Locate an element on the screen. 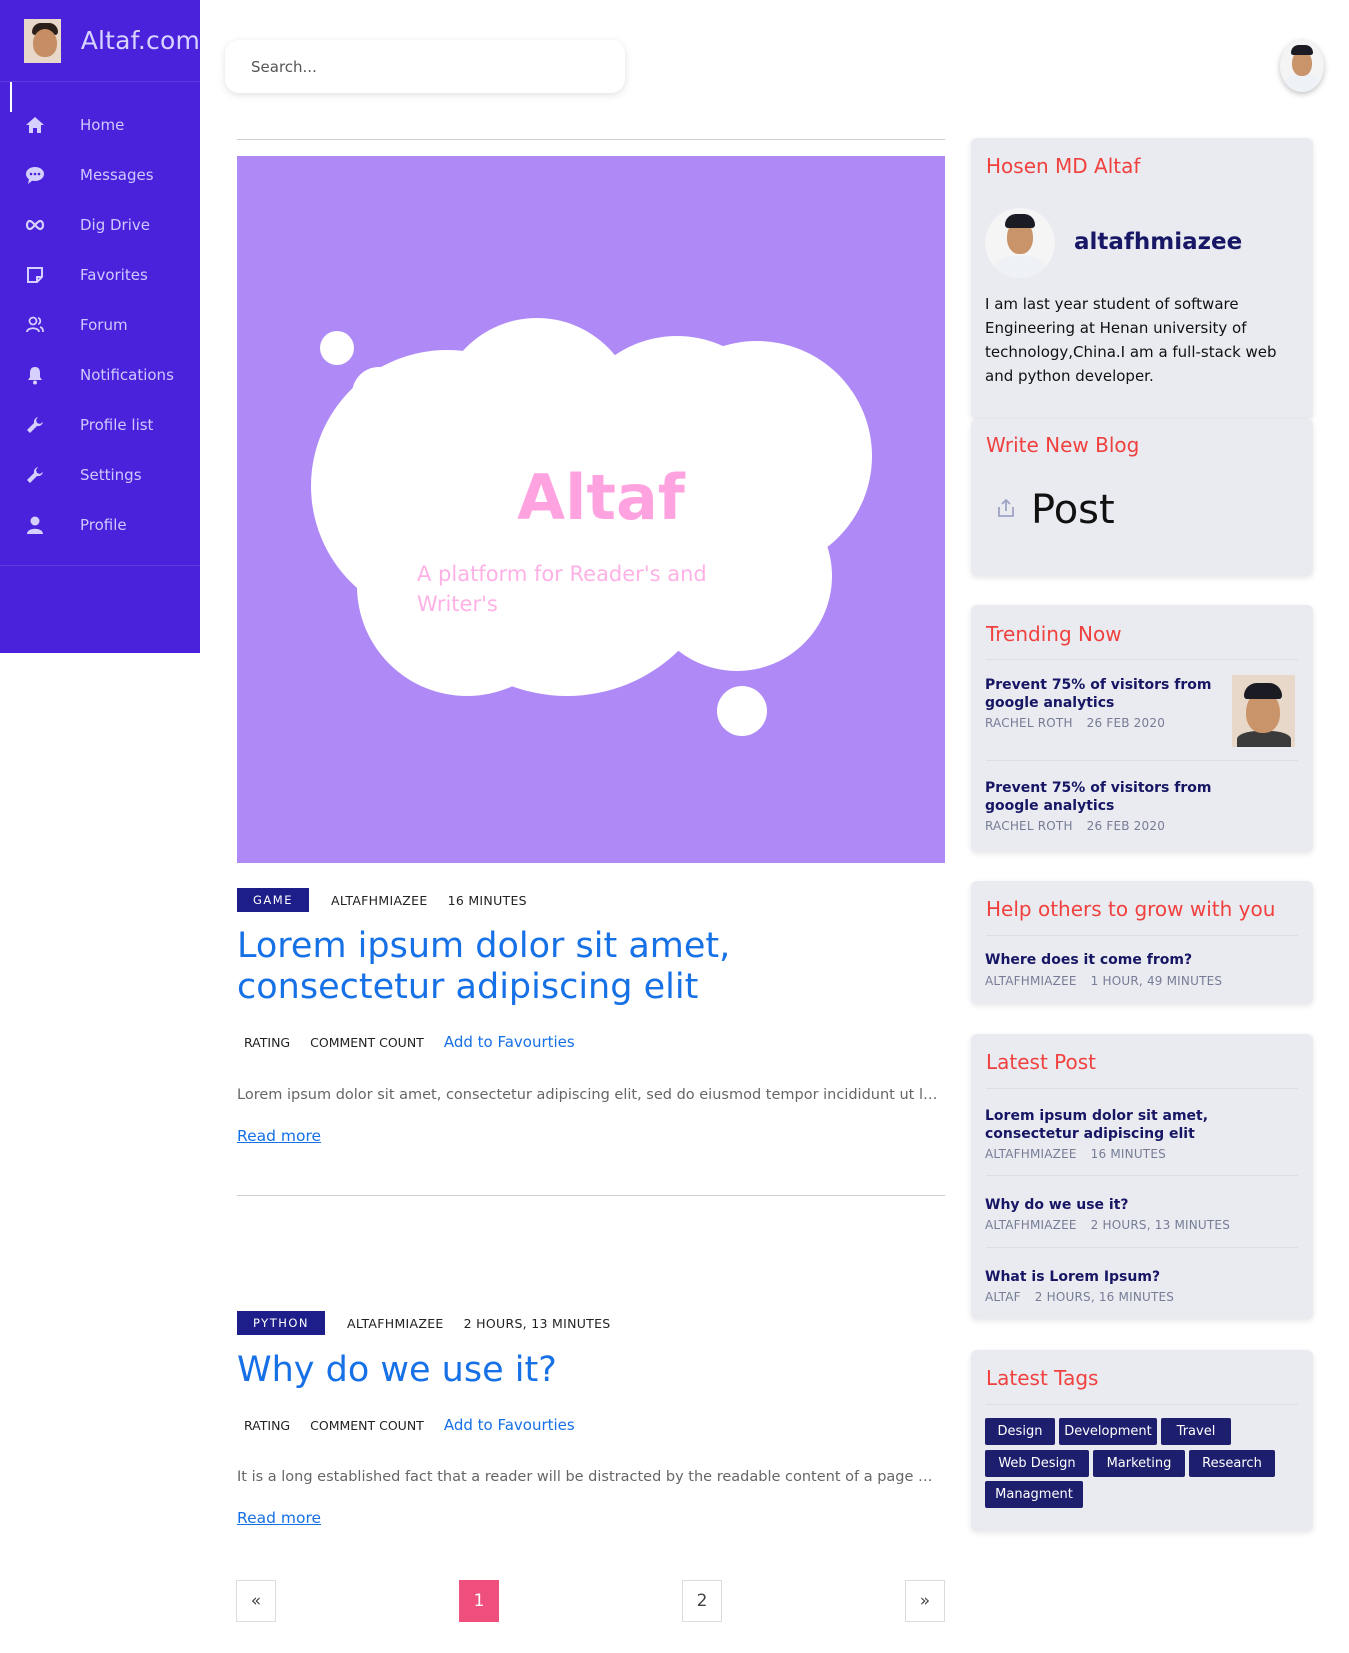 The image size is (1349, 1653). search-box is located at coordinates (425, 66).